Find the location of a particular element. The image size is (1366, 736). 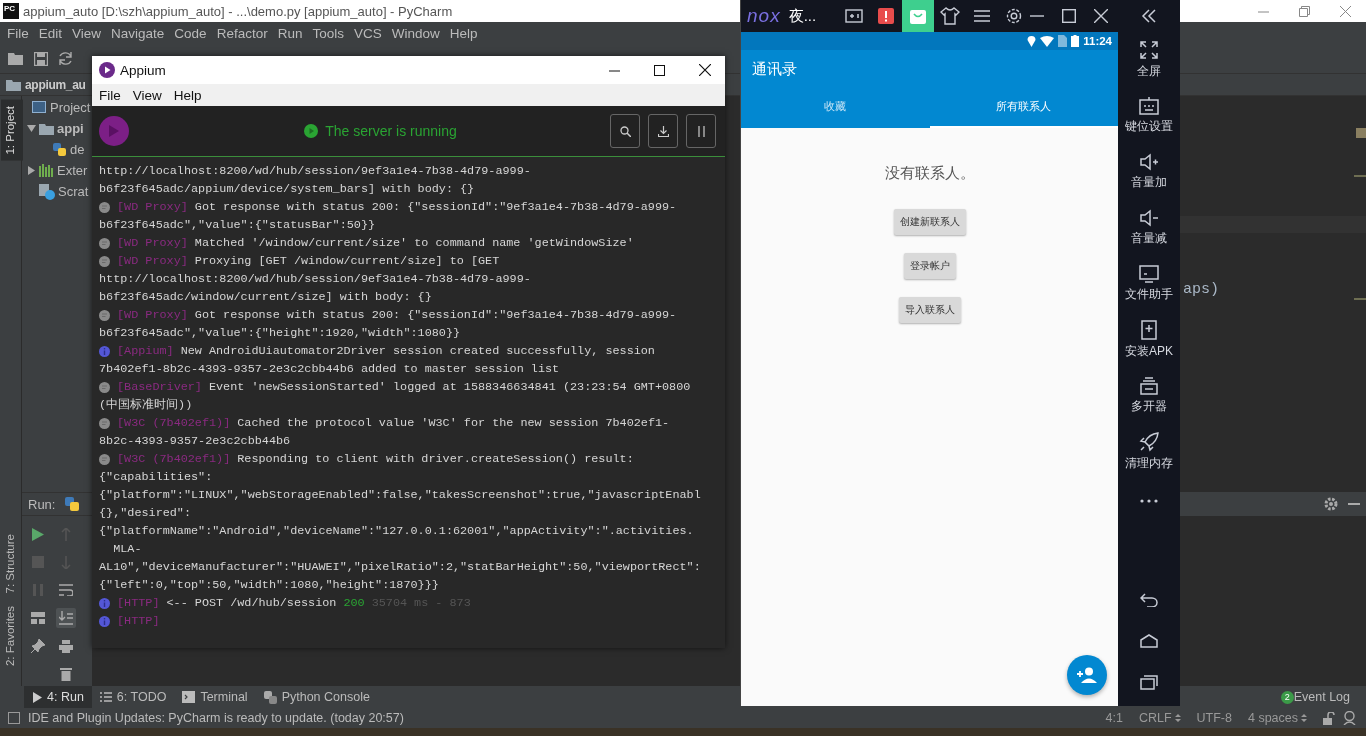

run-icon is located at coordinates (38, 534).